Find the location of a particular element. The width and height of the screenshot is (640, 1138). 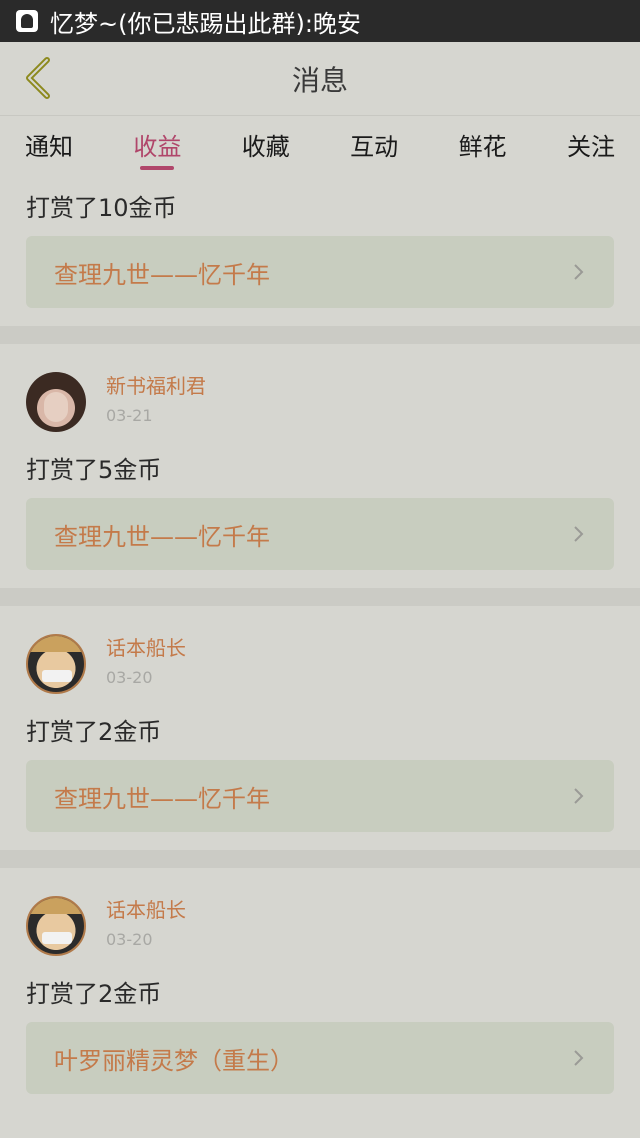

feed-item: 打赏了10金币 查理九世——忆千年 is located at coordinates (320, 242).